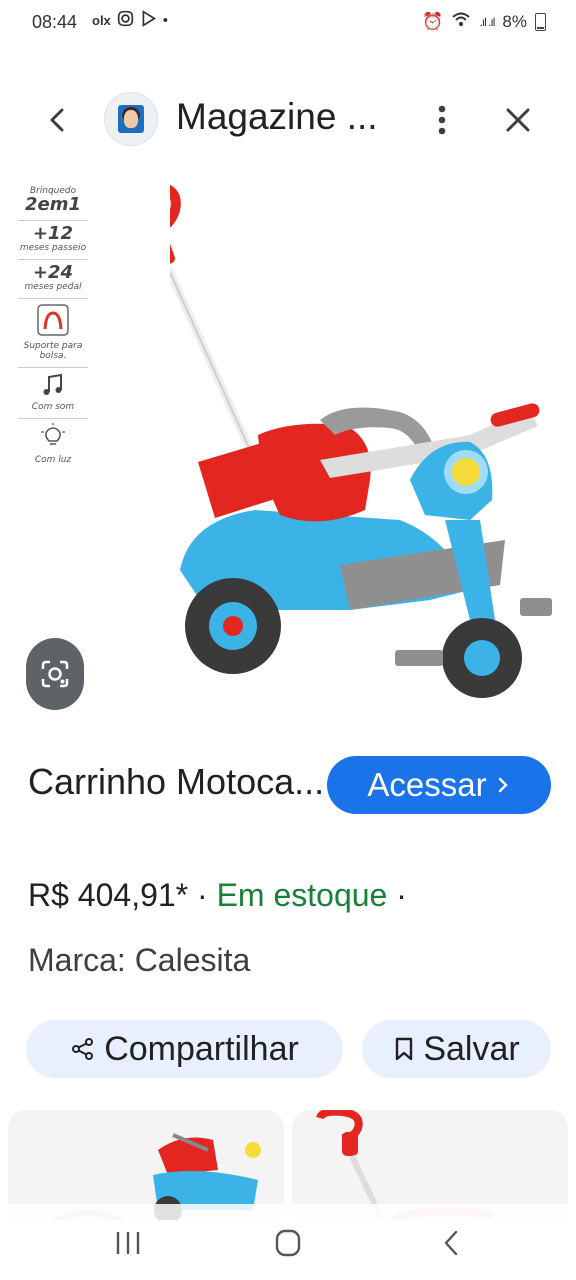 This screenshot has height=1280, width=576. I want to click on home-button, so click(288, 1243).